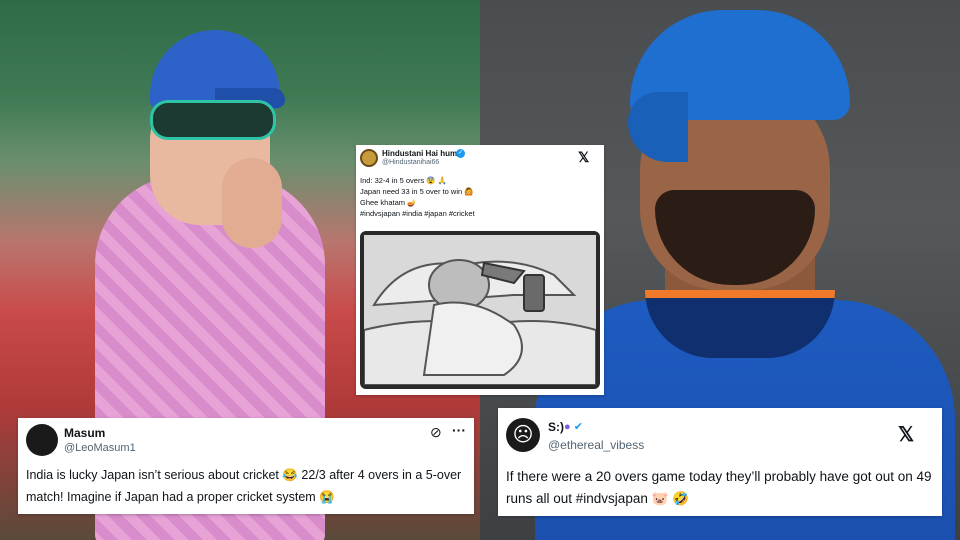 Image resolution: width=960 pixels, height=540 pixels. I want to click on meme-illustration, so click(480, 310).